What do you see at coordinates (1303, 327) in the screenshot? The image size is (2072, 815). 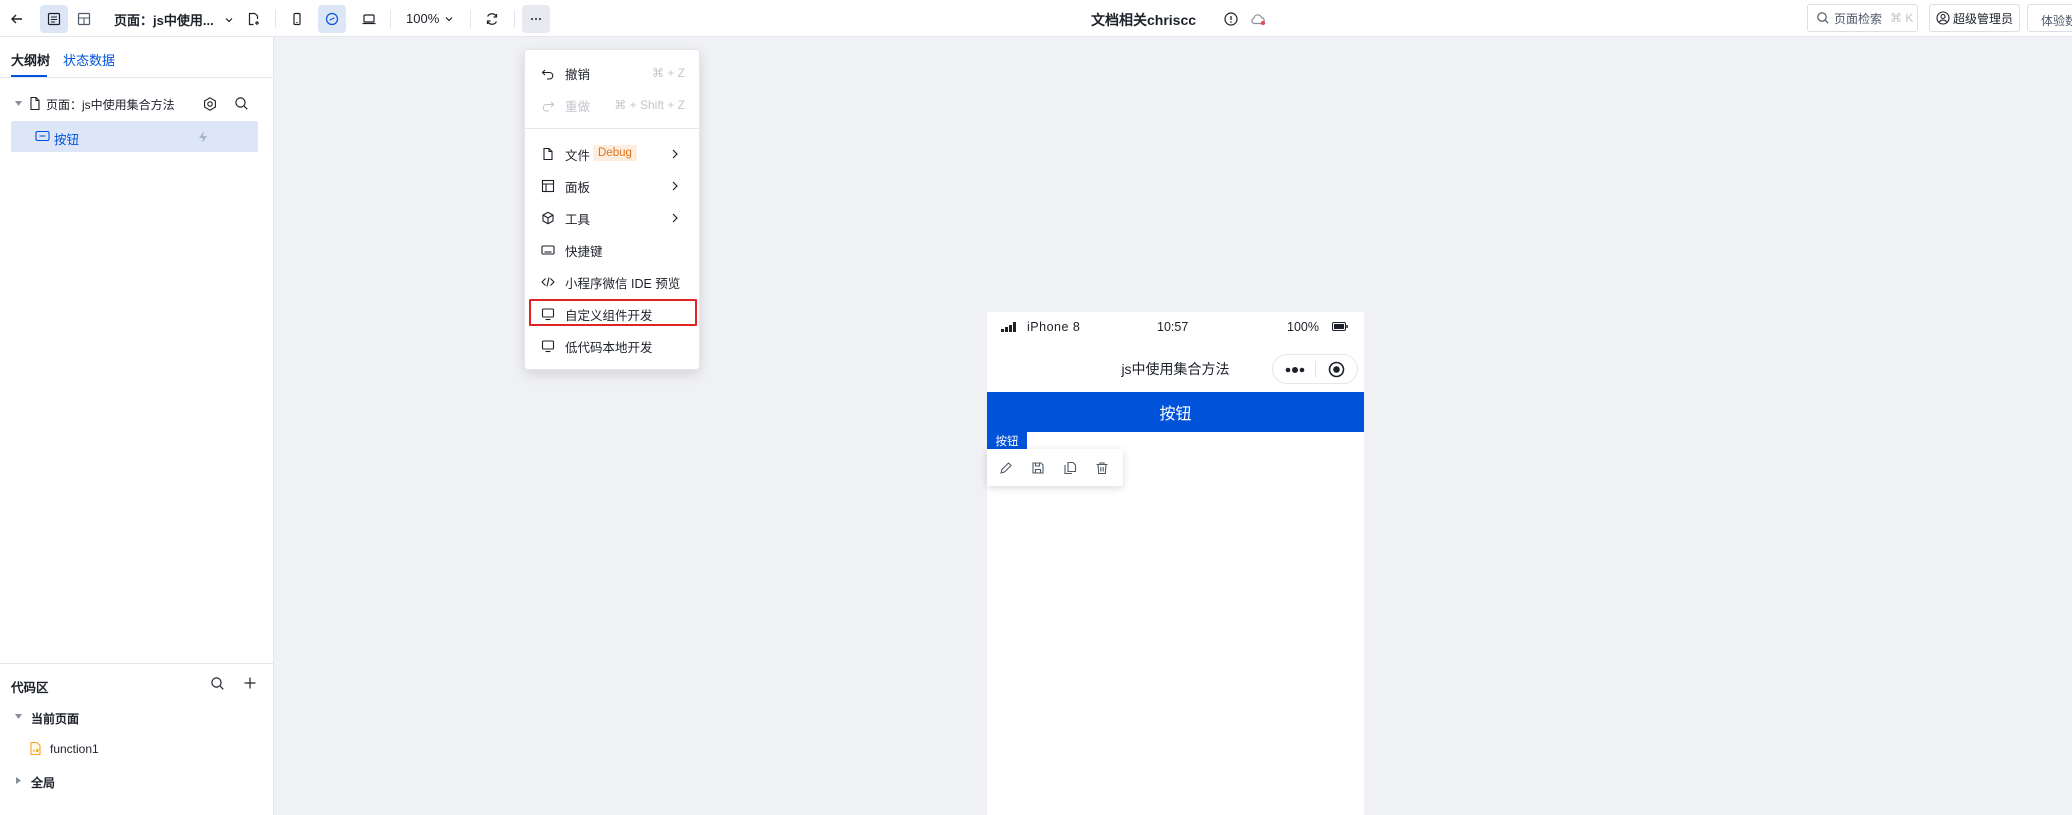 I see `battery-percent: 100%` at bounding box center [1303, 327].